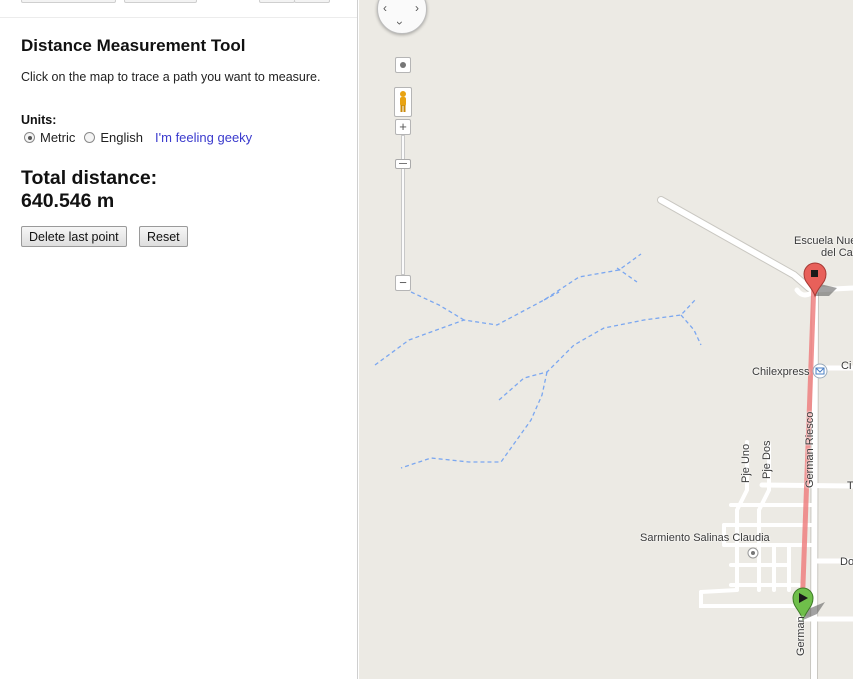 The width and height of the screenshot is (853, 679). What do you see at coordinates (780, 372) in the screenshot?
I see `chilexpress-label: Chilexpress` at bounding box center [780, 372].